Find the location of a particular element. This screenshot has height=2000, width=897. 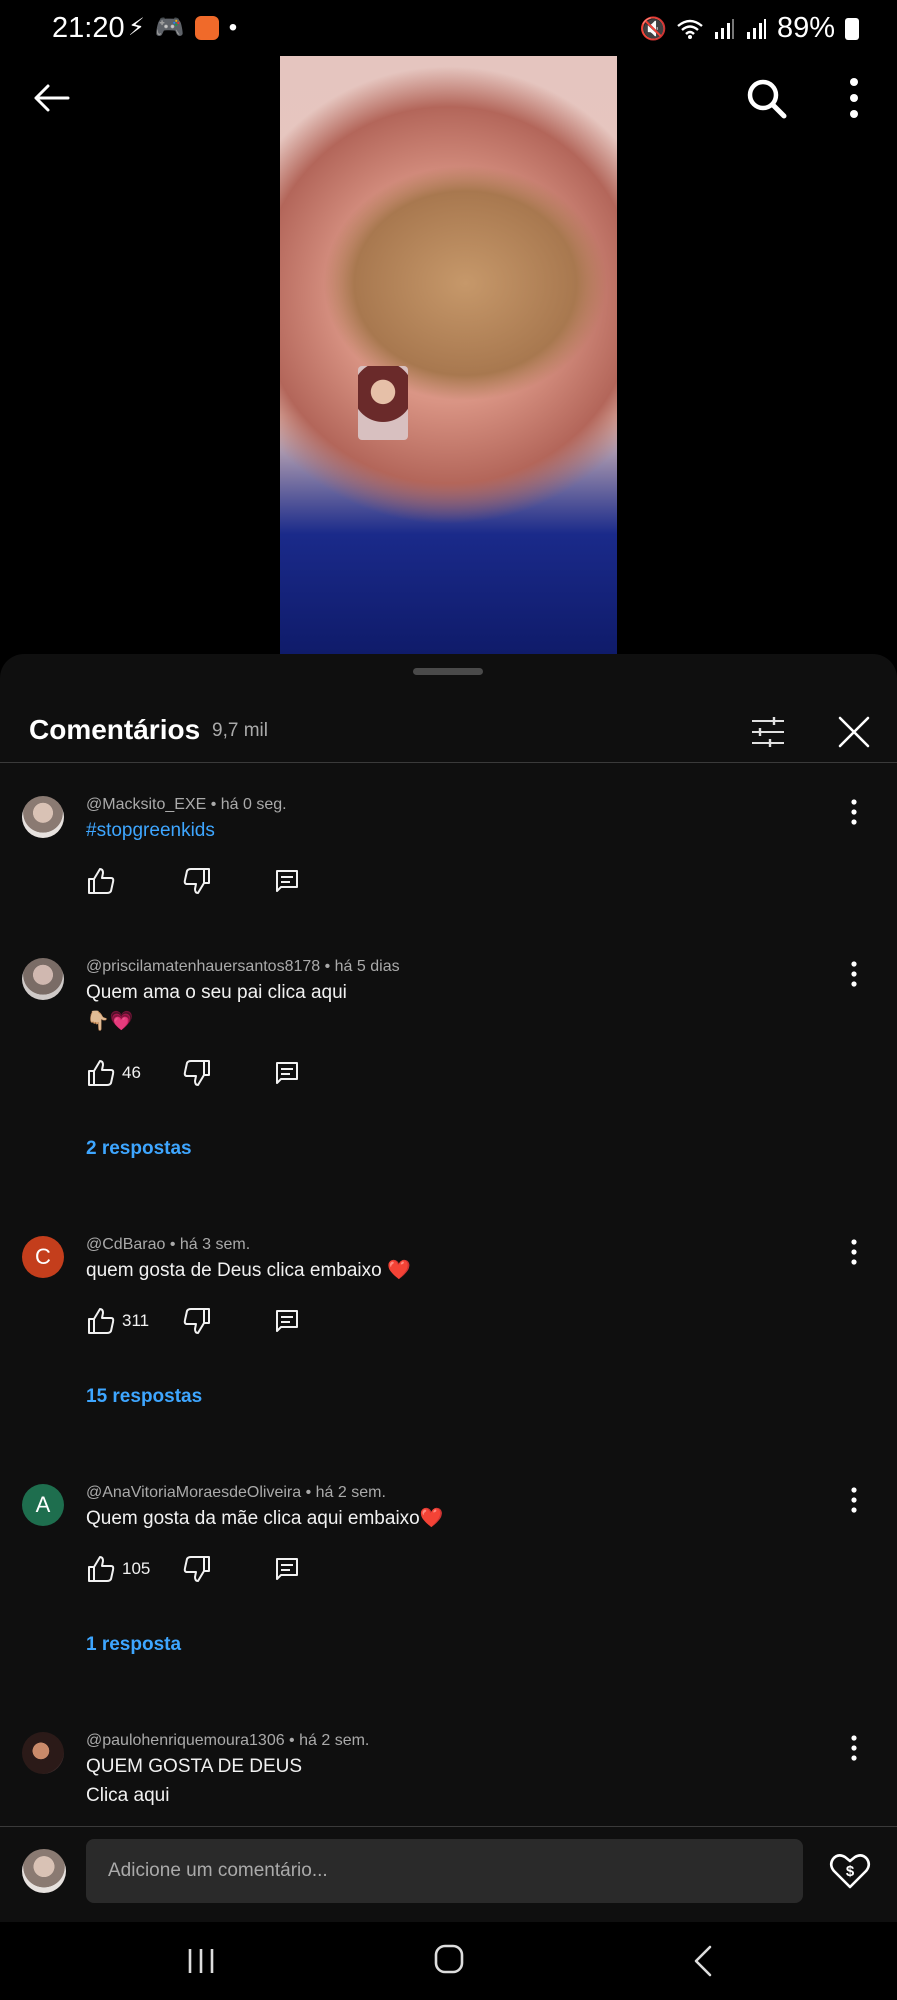

video-inset-face is located at coordinates (383, 403).